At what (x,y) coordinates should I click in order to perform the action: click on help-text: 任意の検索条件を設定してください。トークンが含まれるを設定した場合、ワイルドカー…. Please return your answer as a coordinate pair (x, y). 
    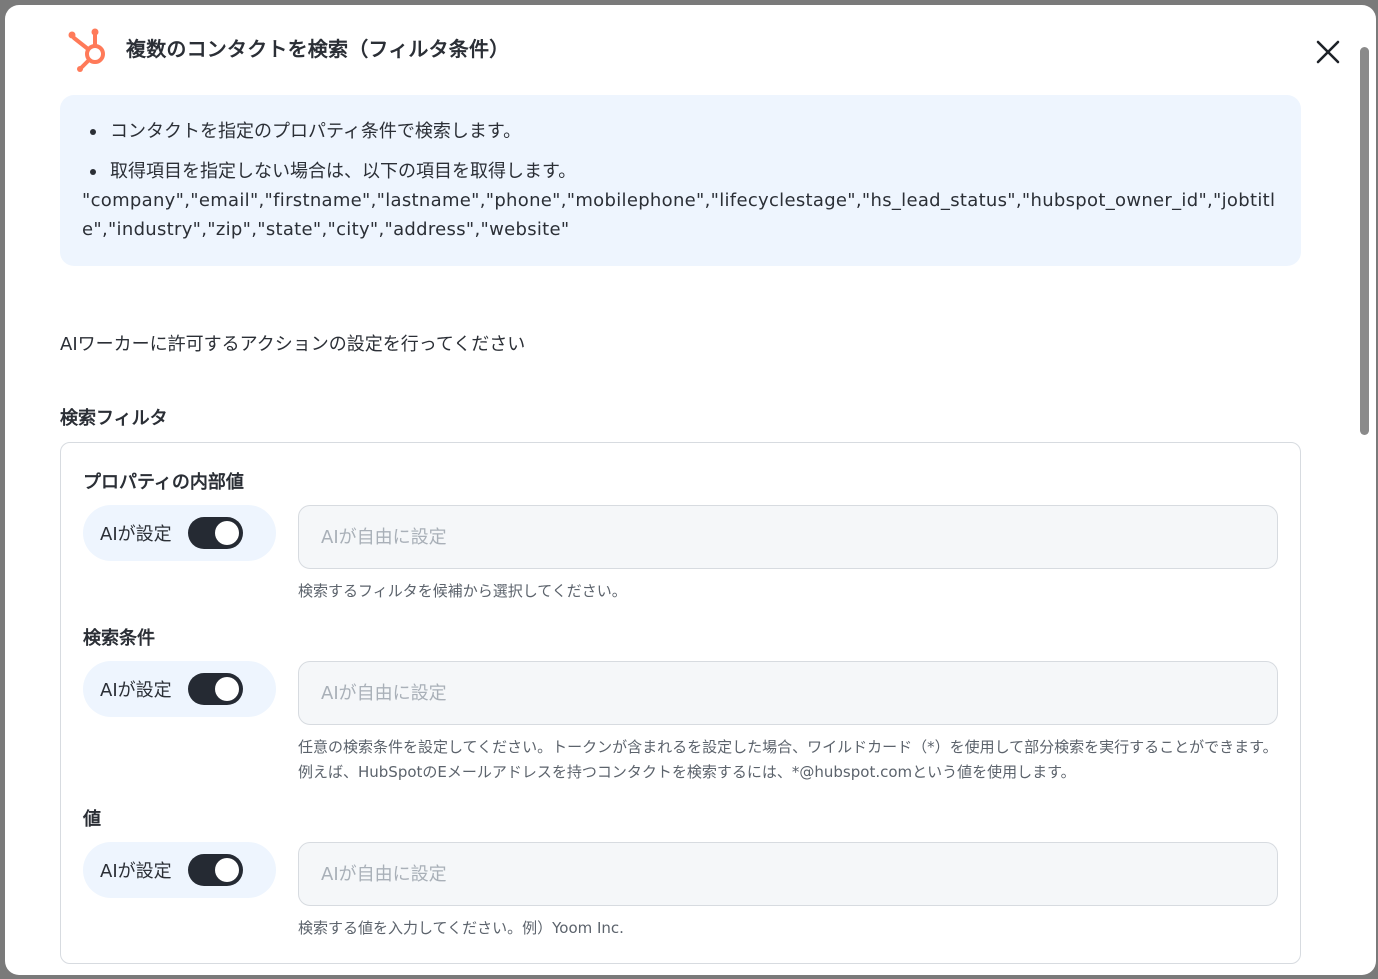
    Looking at the image, I should click on (788, 759).